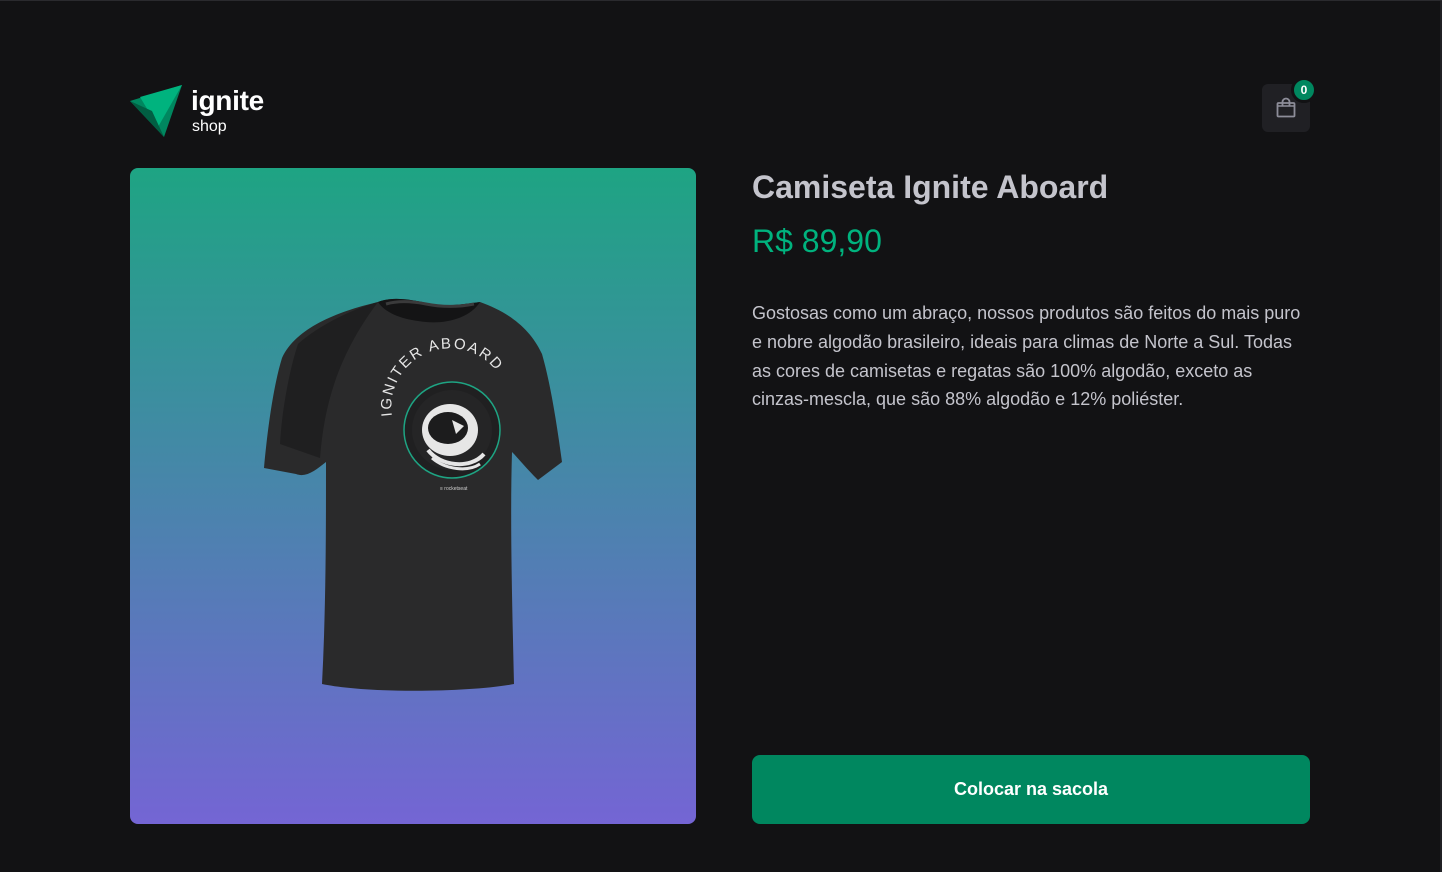 This screenshot has width=1442, height=872. I want to click on product-title: Camiseta Ignite Aboard, so click(930, 187).